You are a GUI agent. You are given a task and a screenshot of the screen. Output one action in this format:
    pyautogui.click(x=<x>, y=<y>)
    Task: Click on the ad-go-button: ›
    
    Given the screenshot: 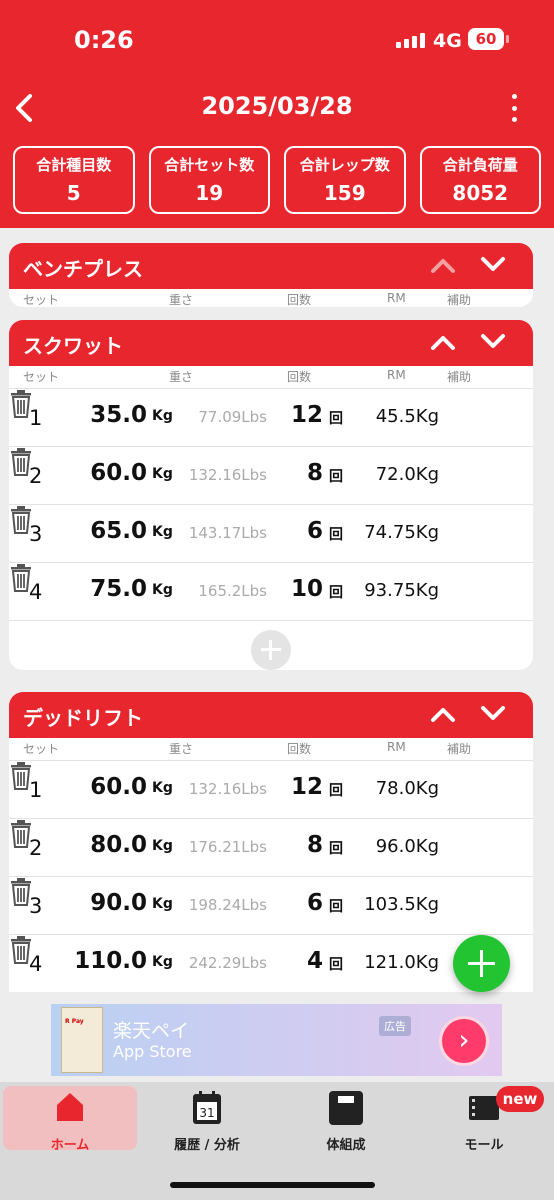 What is the action you would take?
    pyautogui.click(x=464, y=1041)
    